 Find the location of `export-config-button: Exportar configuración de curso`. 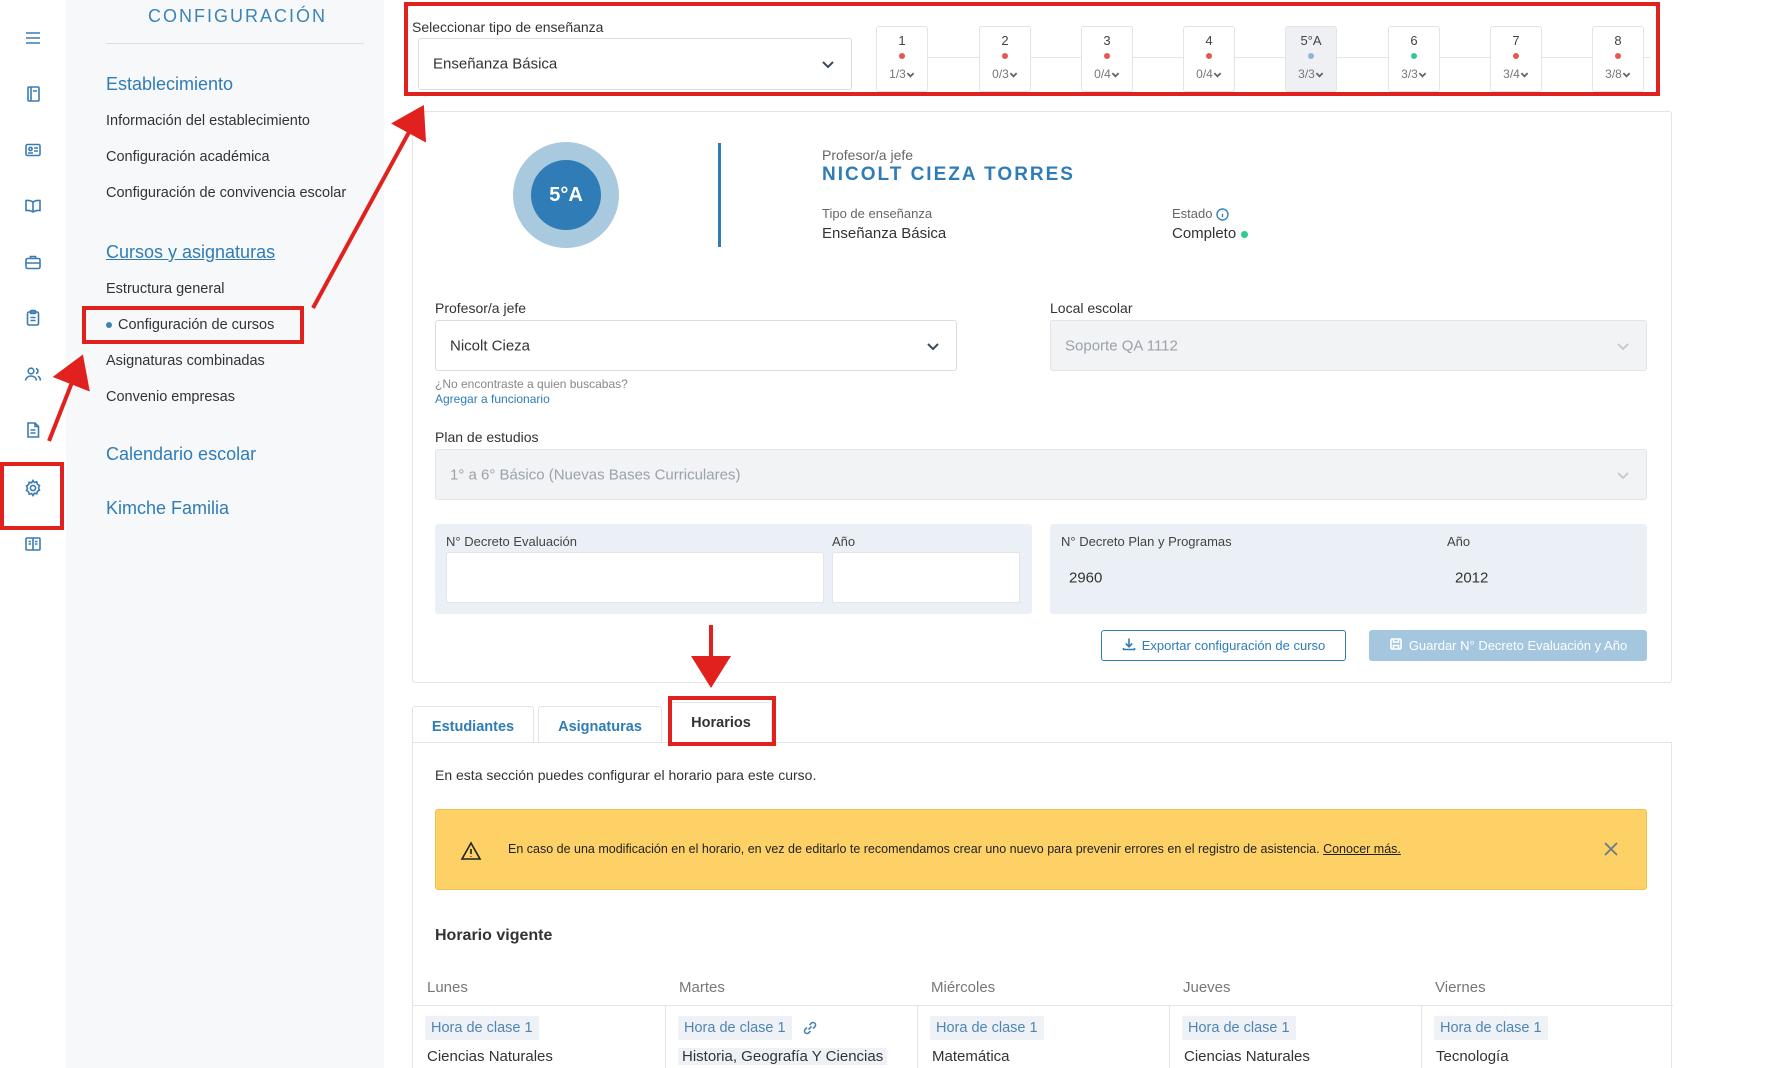

export-config-button: Exportar configuración de curso is located at coordinates (1223, 645).